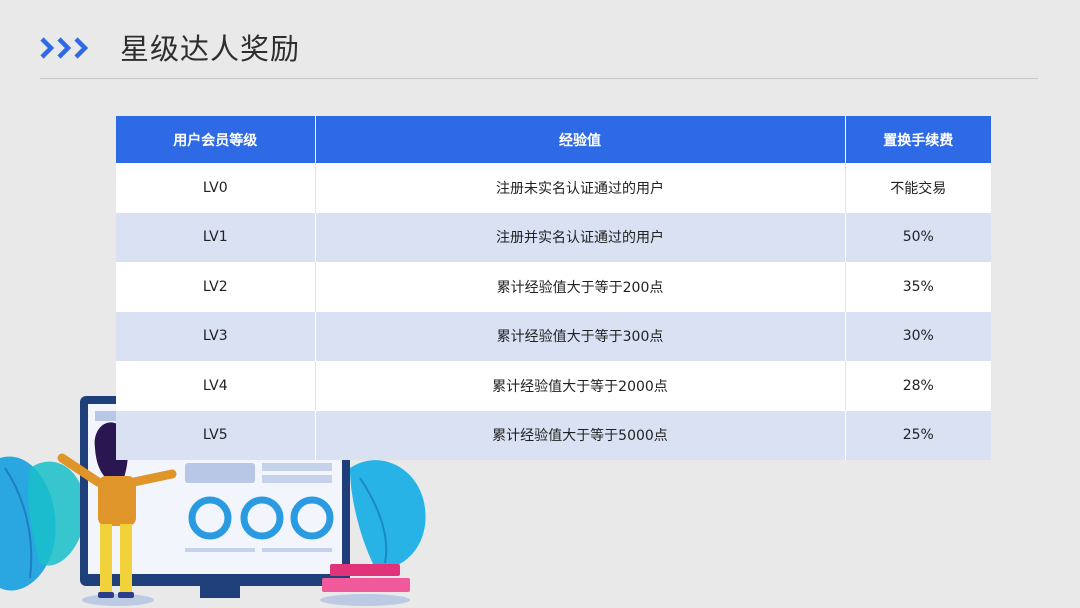  What do you see at coordinates (917, 139) in the screenshot?
I see `column-header-fee: 置换手续费` at bounding box center [917, 139].